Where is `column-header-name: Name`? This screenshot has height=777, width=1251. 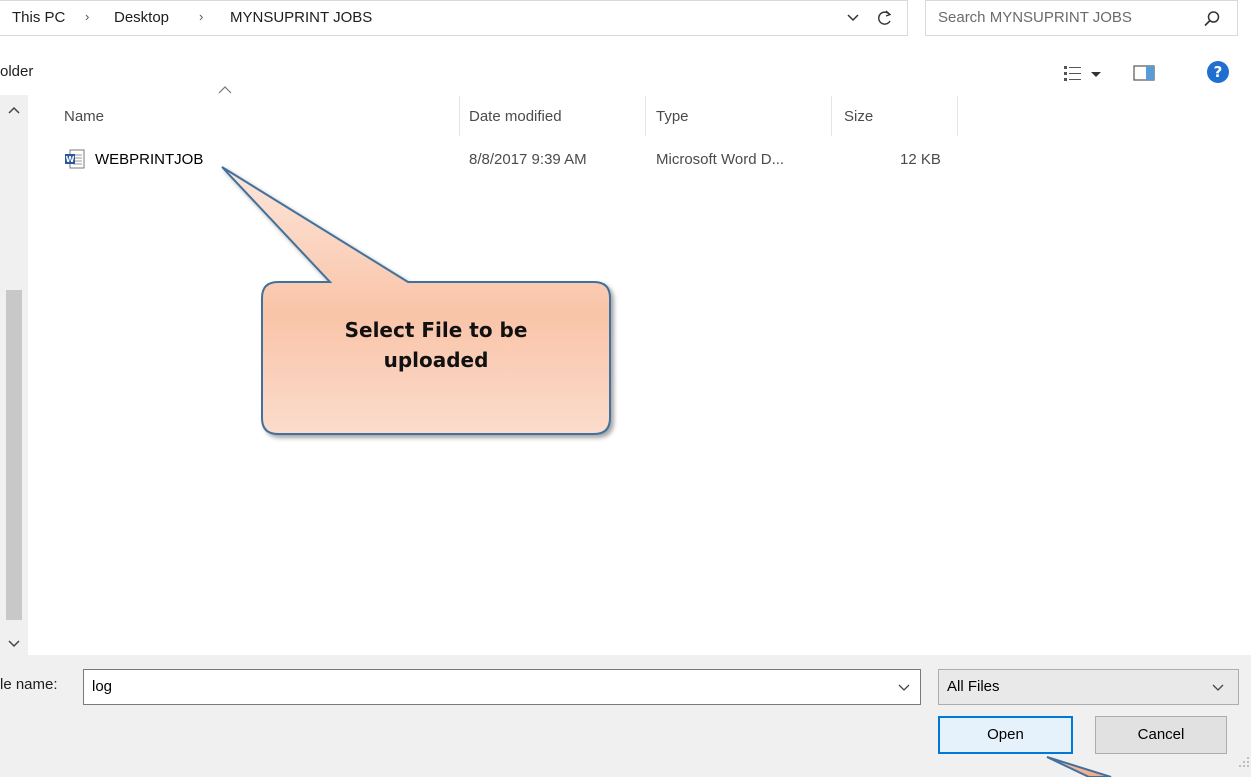
column-header-name: Name is located at coordinates (84, 116).